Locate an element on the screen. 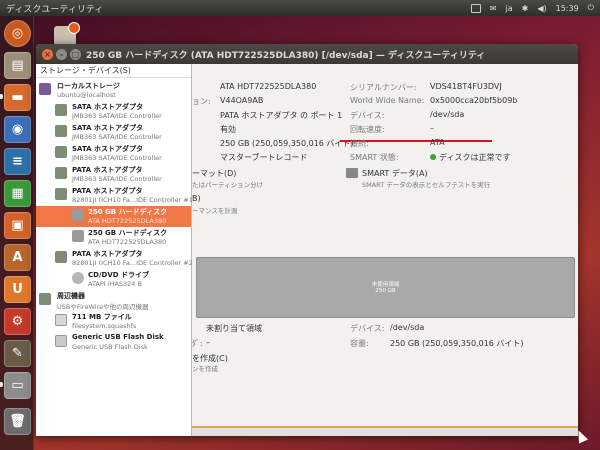 This screenshot has height=450, width=600. health-ok-icon is located at coordinates (433, 157).